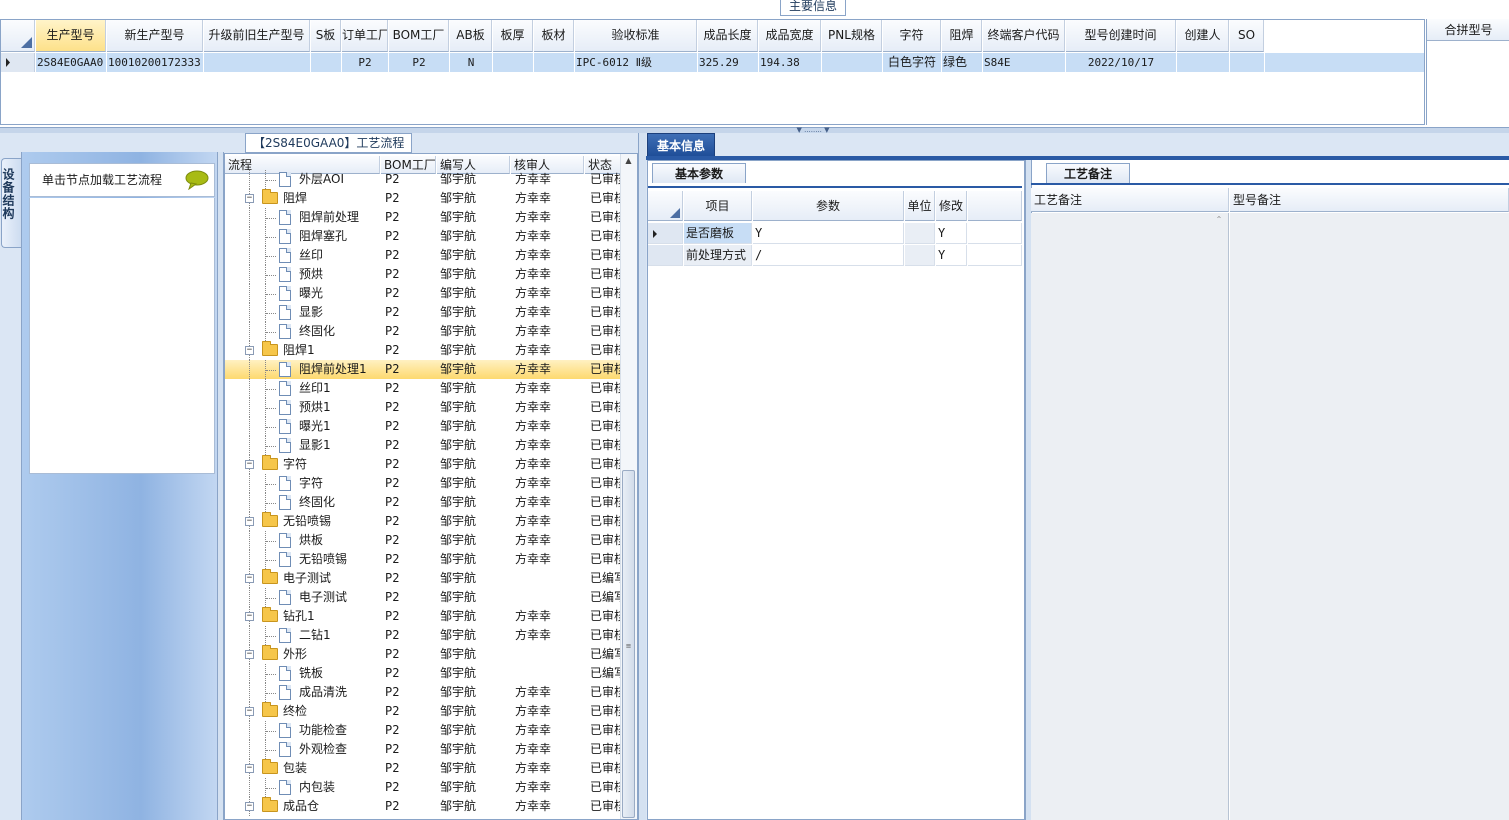 The width and height of the screenshot is (1509, 820). I want to click on params-column-header: 项目, so click(718, 206).